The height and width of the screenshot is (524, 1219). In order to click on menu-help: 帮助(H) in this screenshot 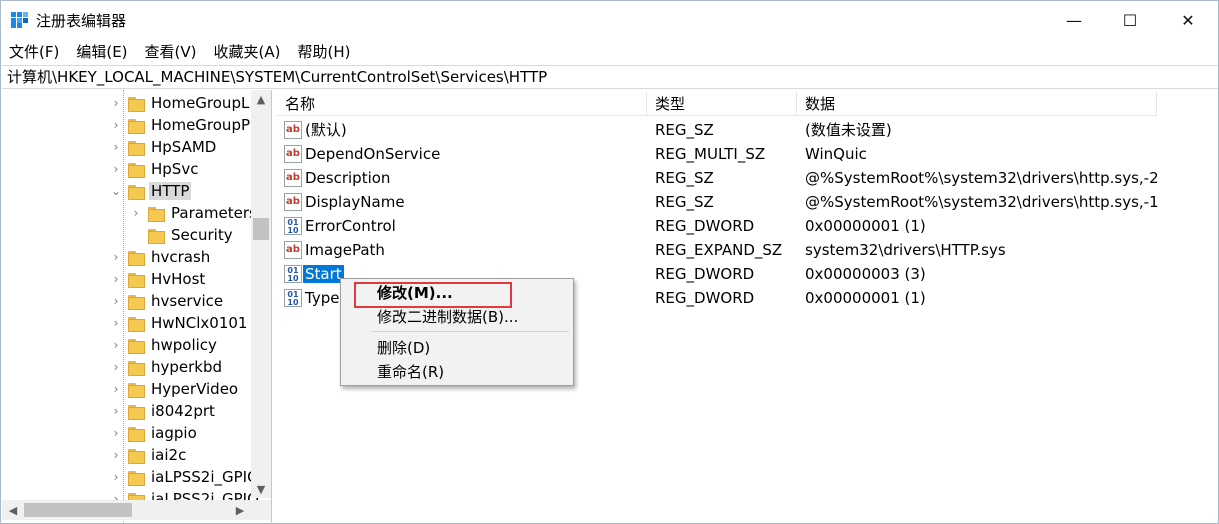, I will do `click(324, 51)`.